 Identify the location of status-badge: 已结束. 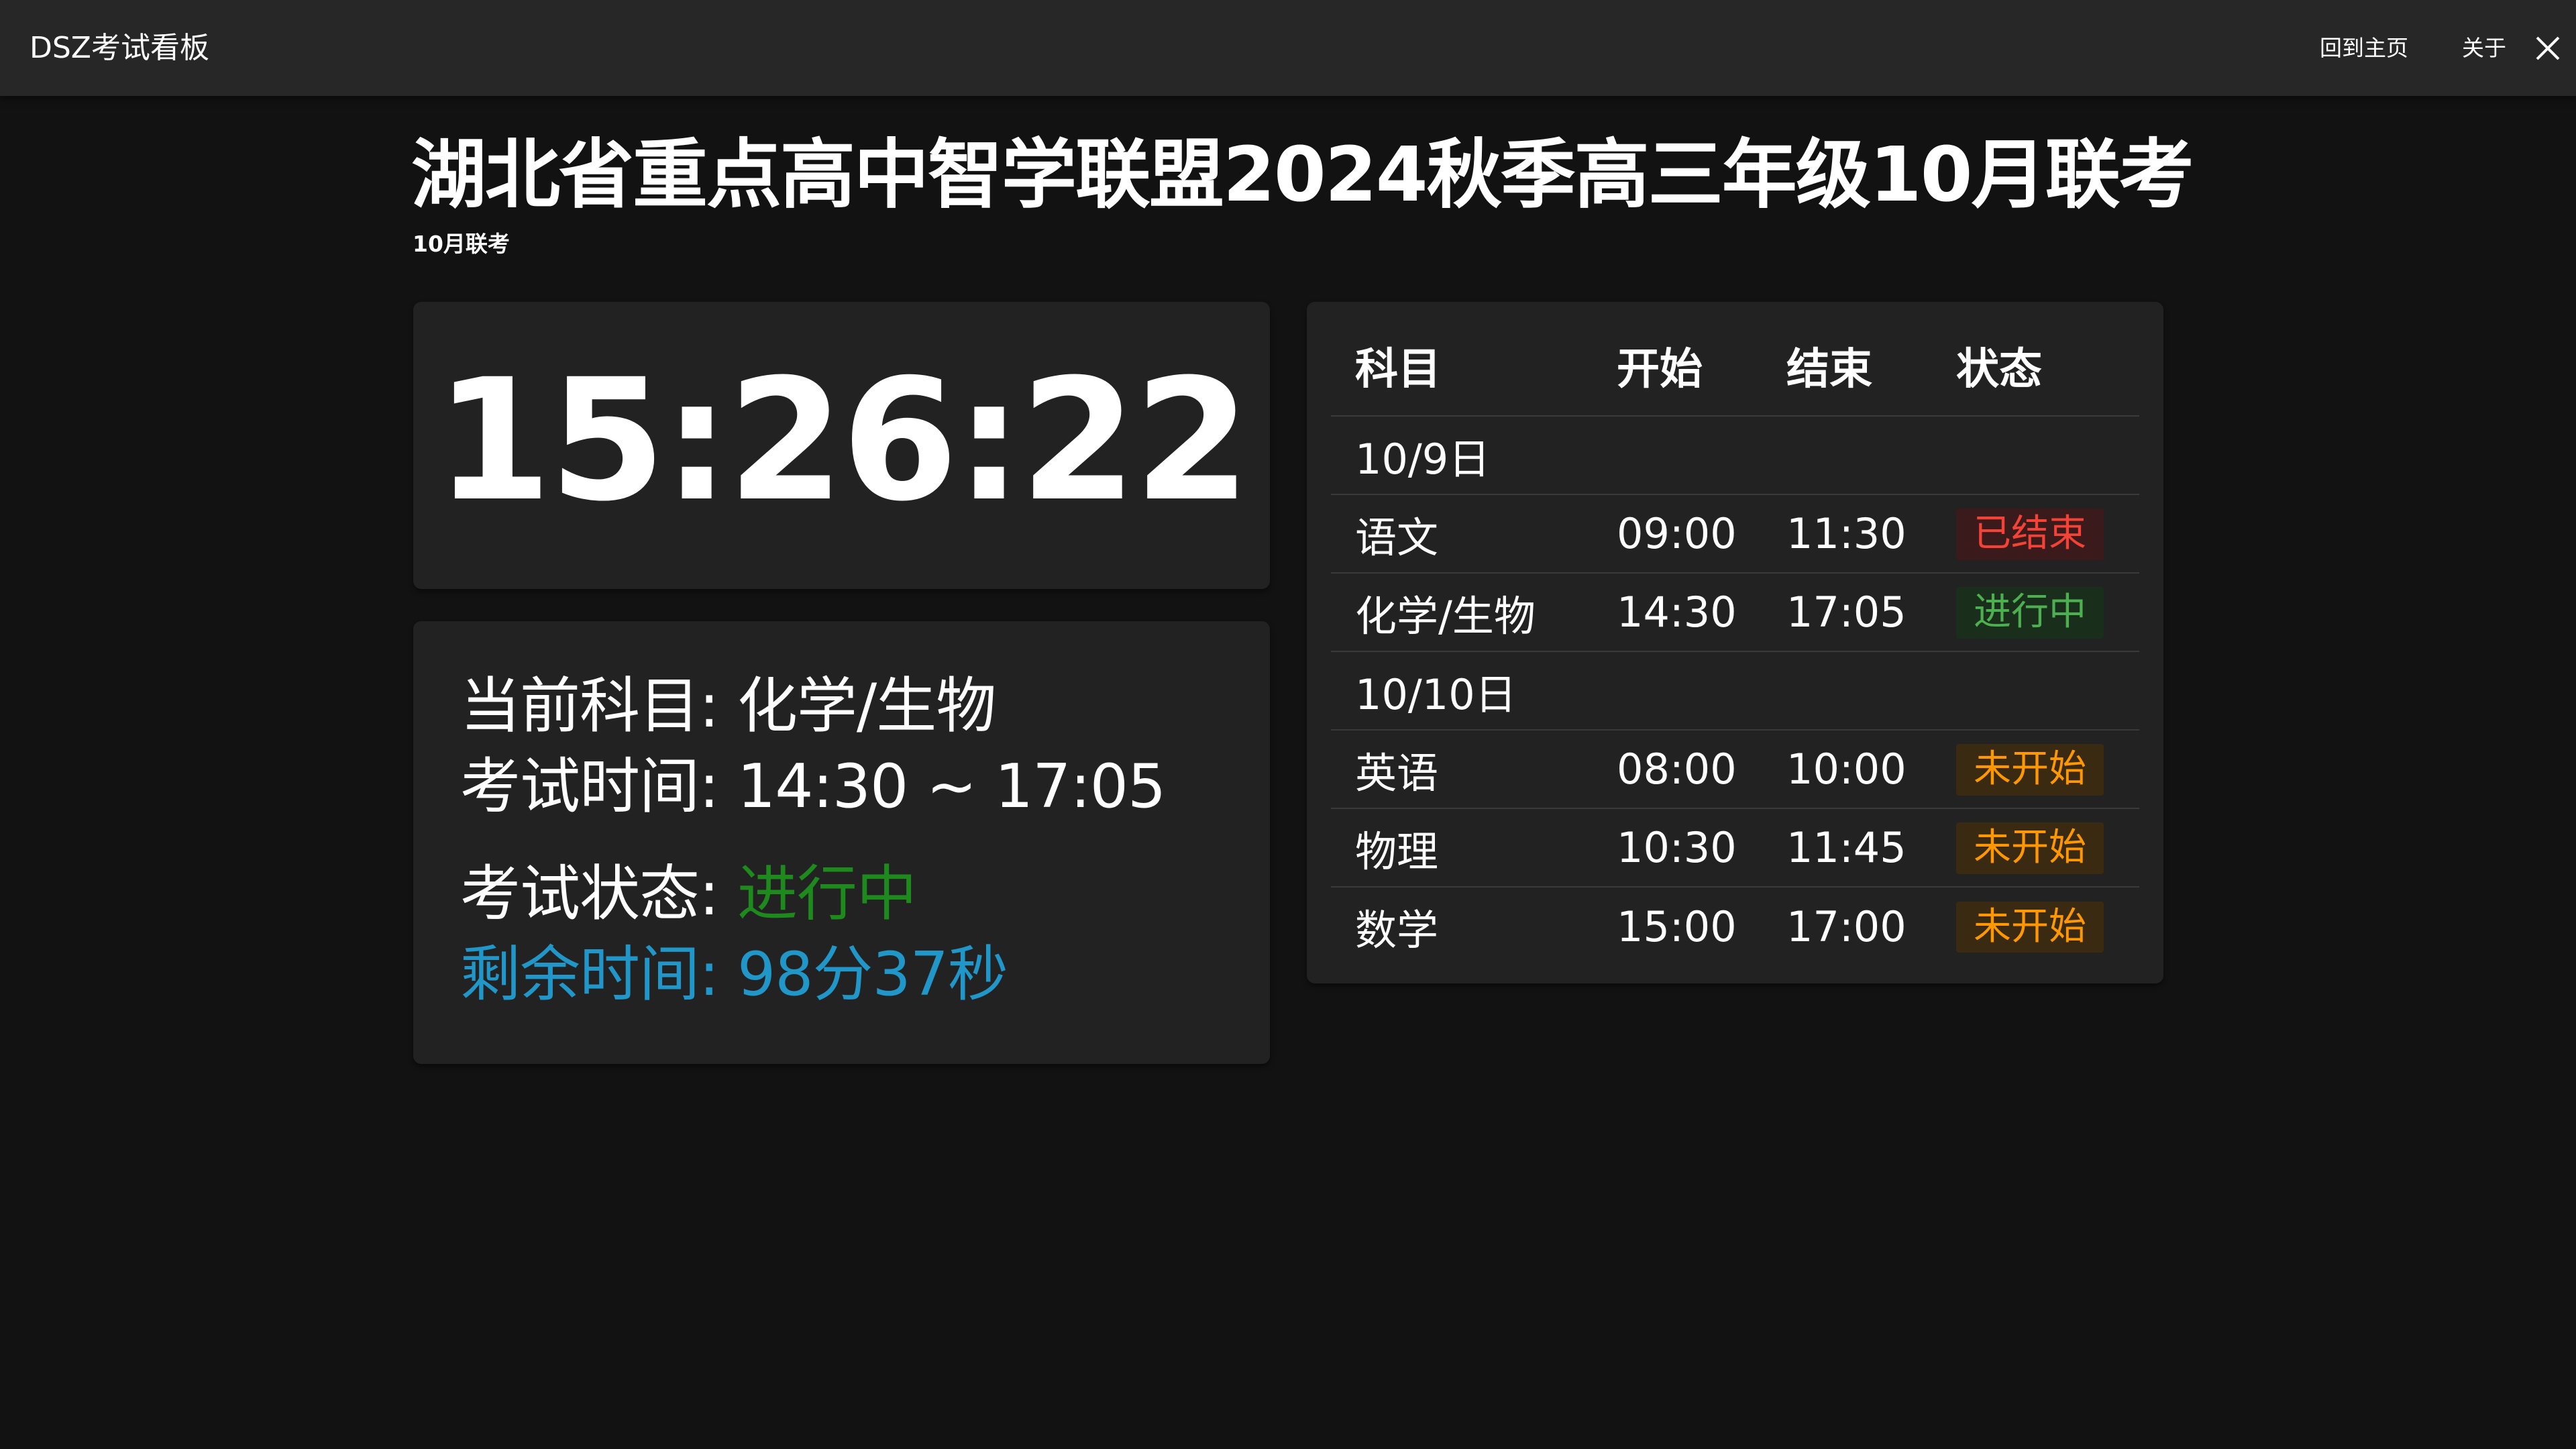
(2030, 534).